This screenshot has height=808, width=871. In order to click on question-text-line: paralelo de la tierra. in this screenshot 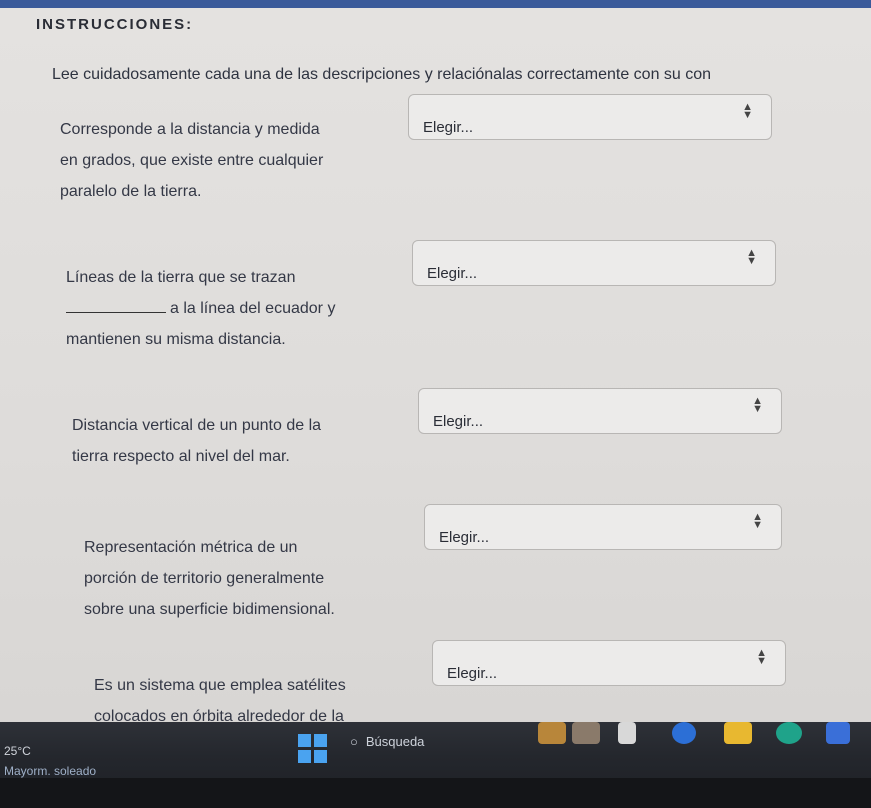, I will do `click(131, 191)`.